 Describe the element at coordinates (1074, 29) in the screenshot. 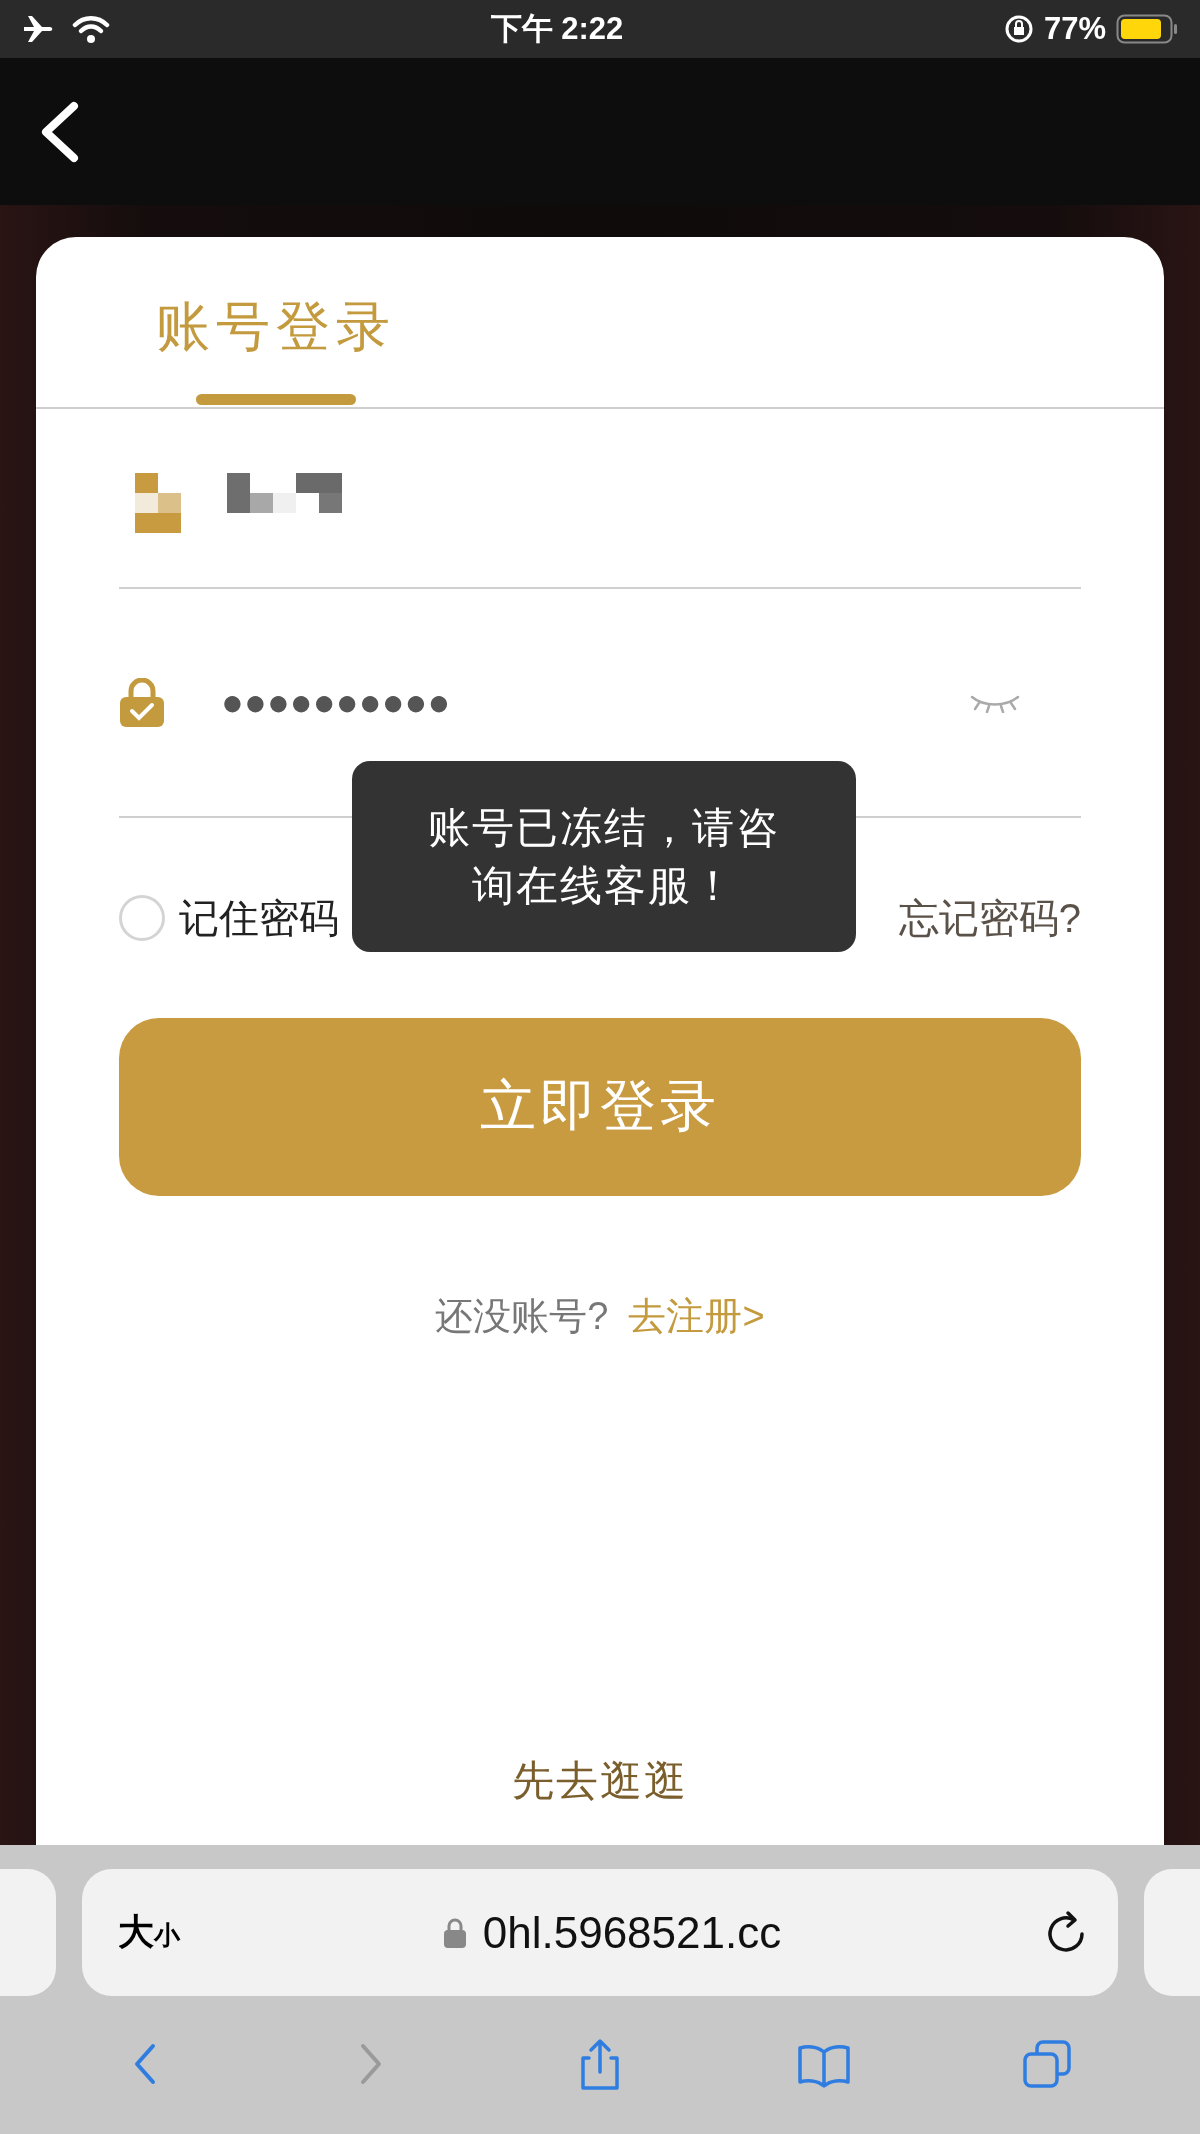

I see `battery-percent: 77%` at that location.